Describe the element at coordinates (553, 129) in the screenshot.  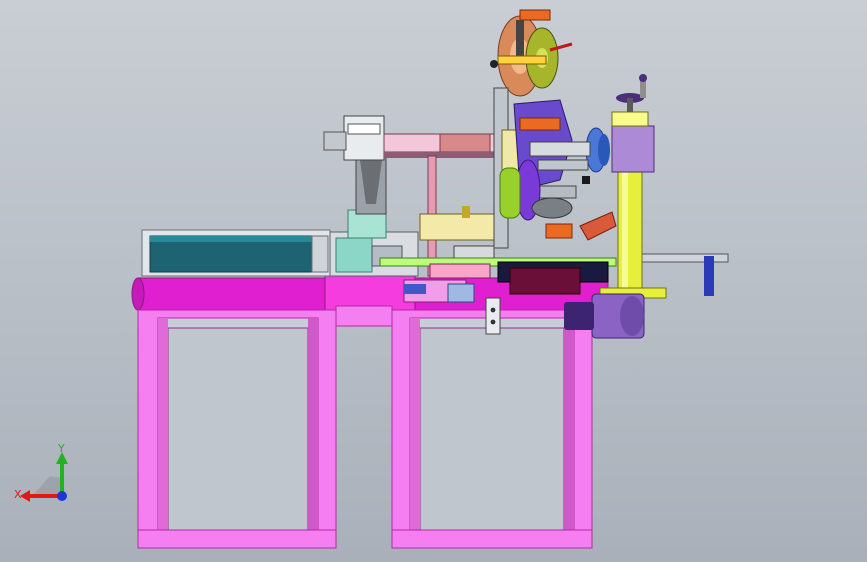
I see `winding-head` at that location.